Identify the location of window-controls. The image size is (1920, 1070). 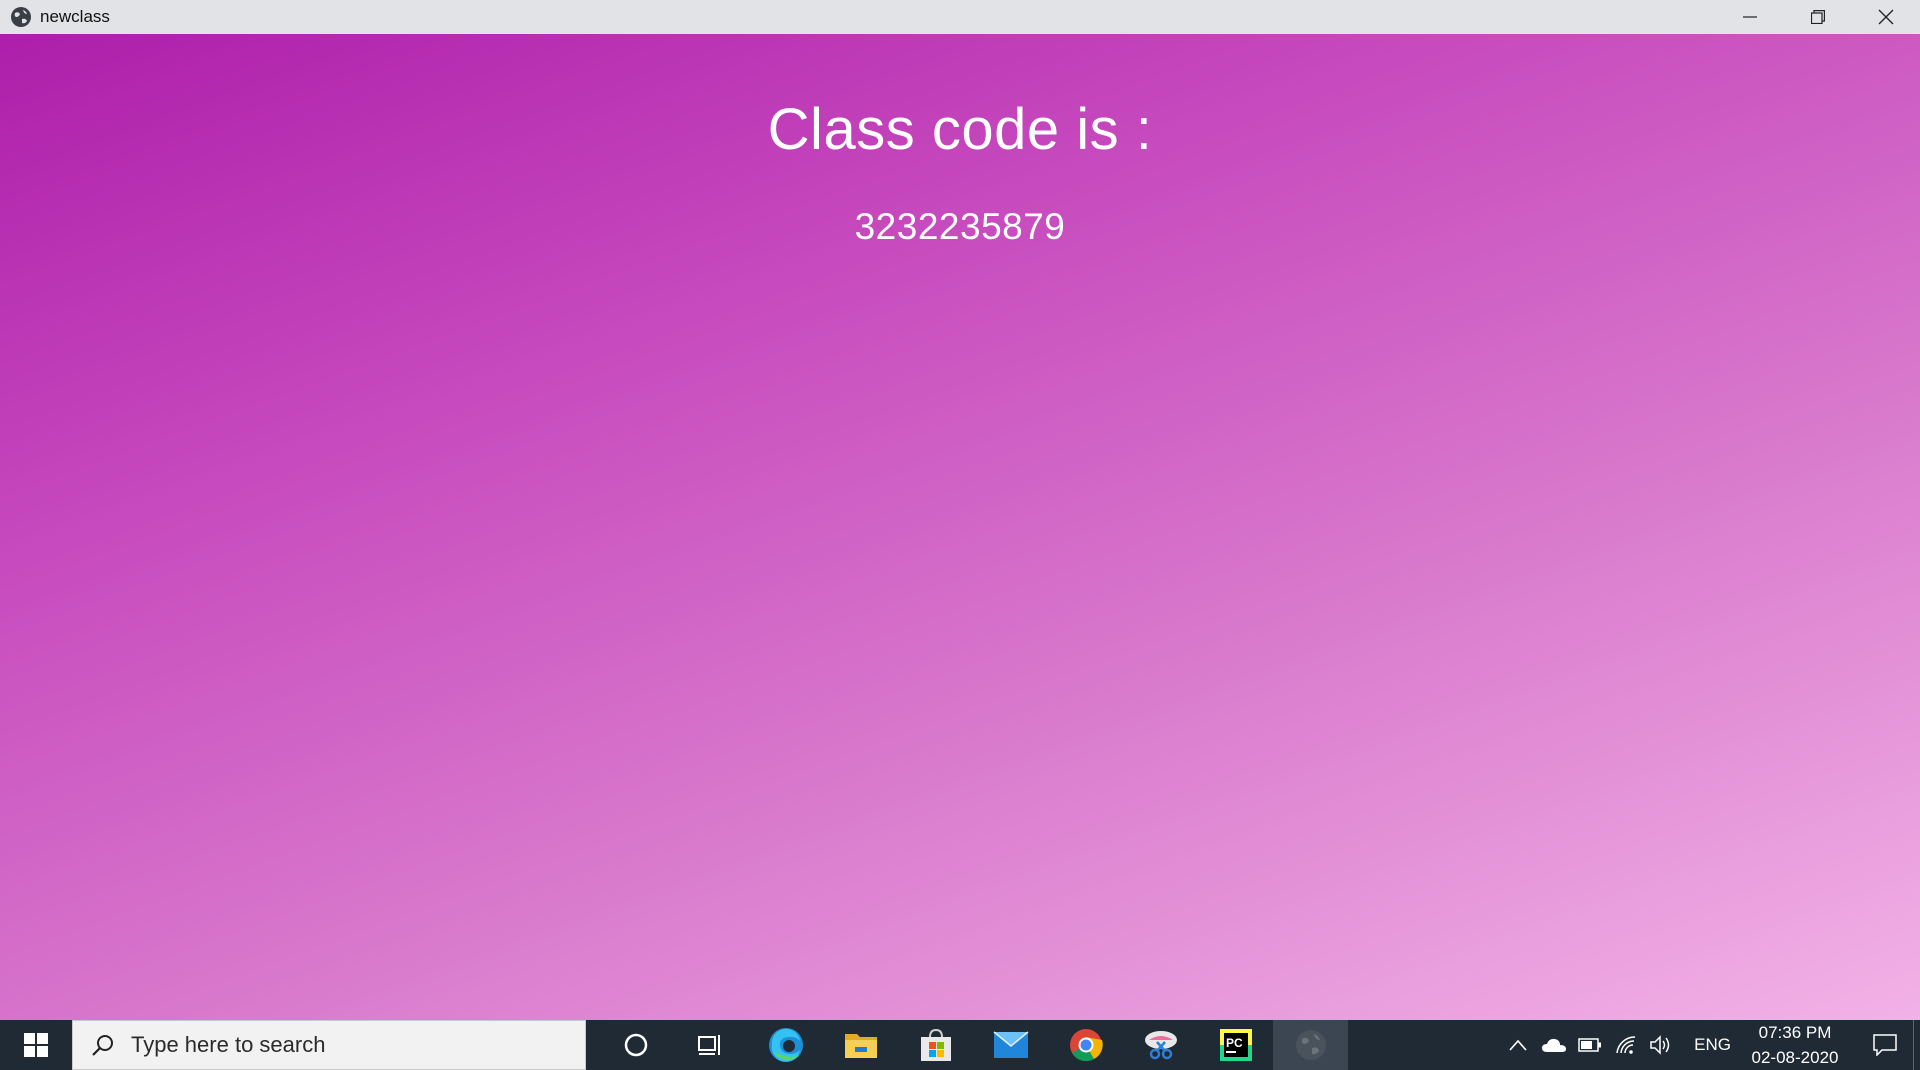
(1818, 17).